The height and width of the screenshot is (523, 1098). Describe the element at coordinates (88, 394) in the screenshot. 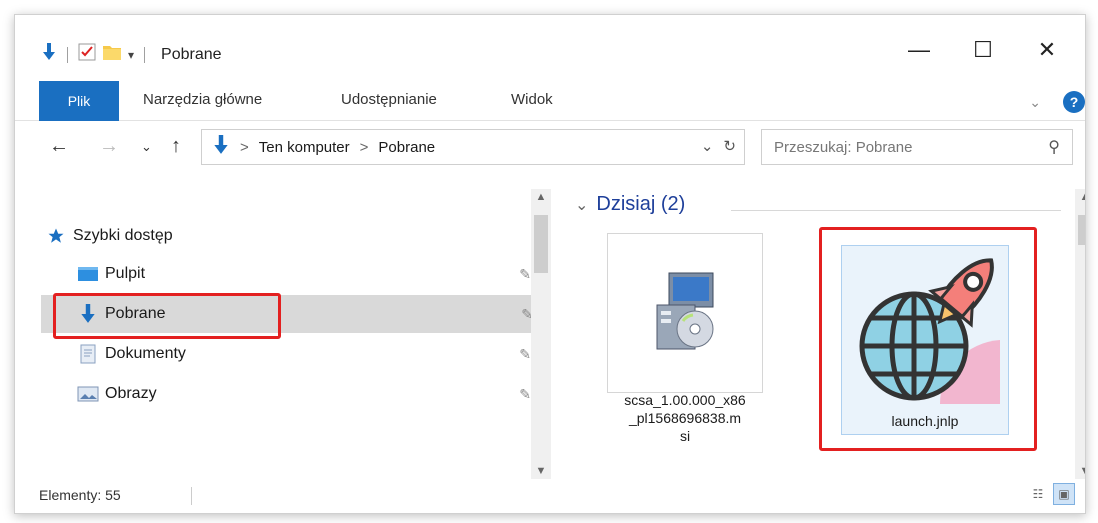

I see `pictures-icon` at that location.